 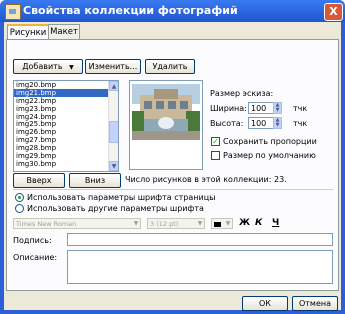 What do you see at coordinates (66, 92) in the screenshot?
I see `picture-list-item: img21.bmp` at bounding box center [66, 92].